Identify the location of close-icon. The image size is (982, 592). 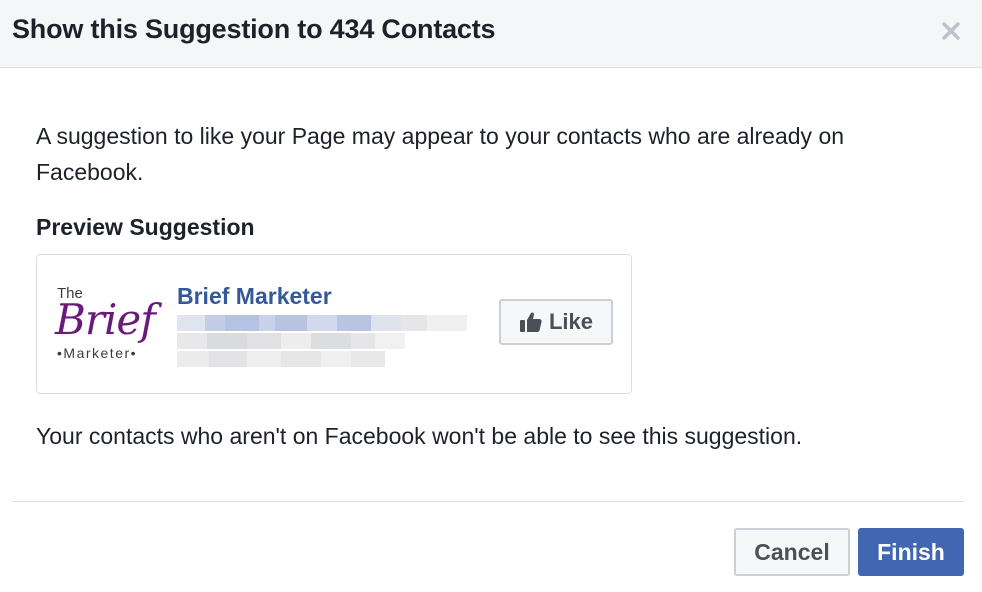
(951, 31).